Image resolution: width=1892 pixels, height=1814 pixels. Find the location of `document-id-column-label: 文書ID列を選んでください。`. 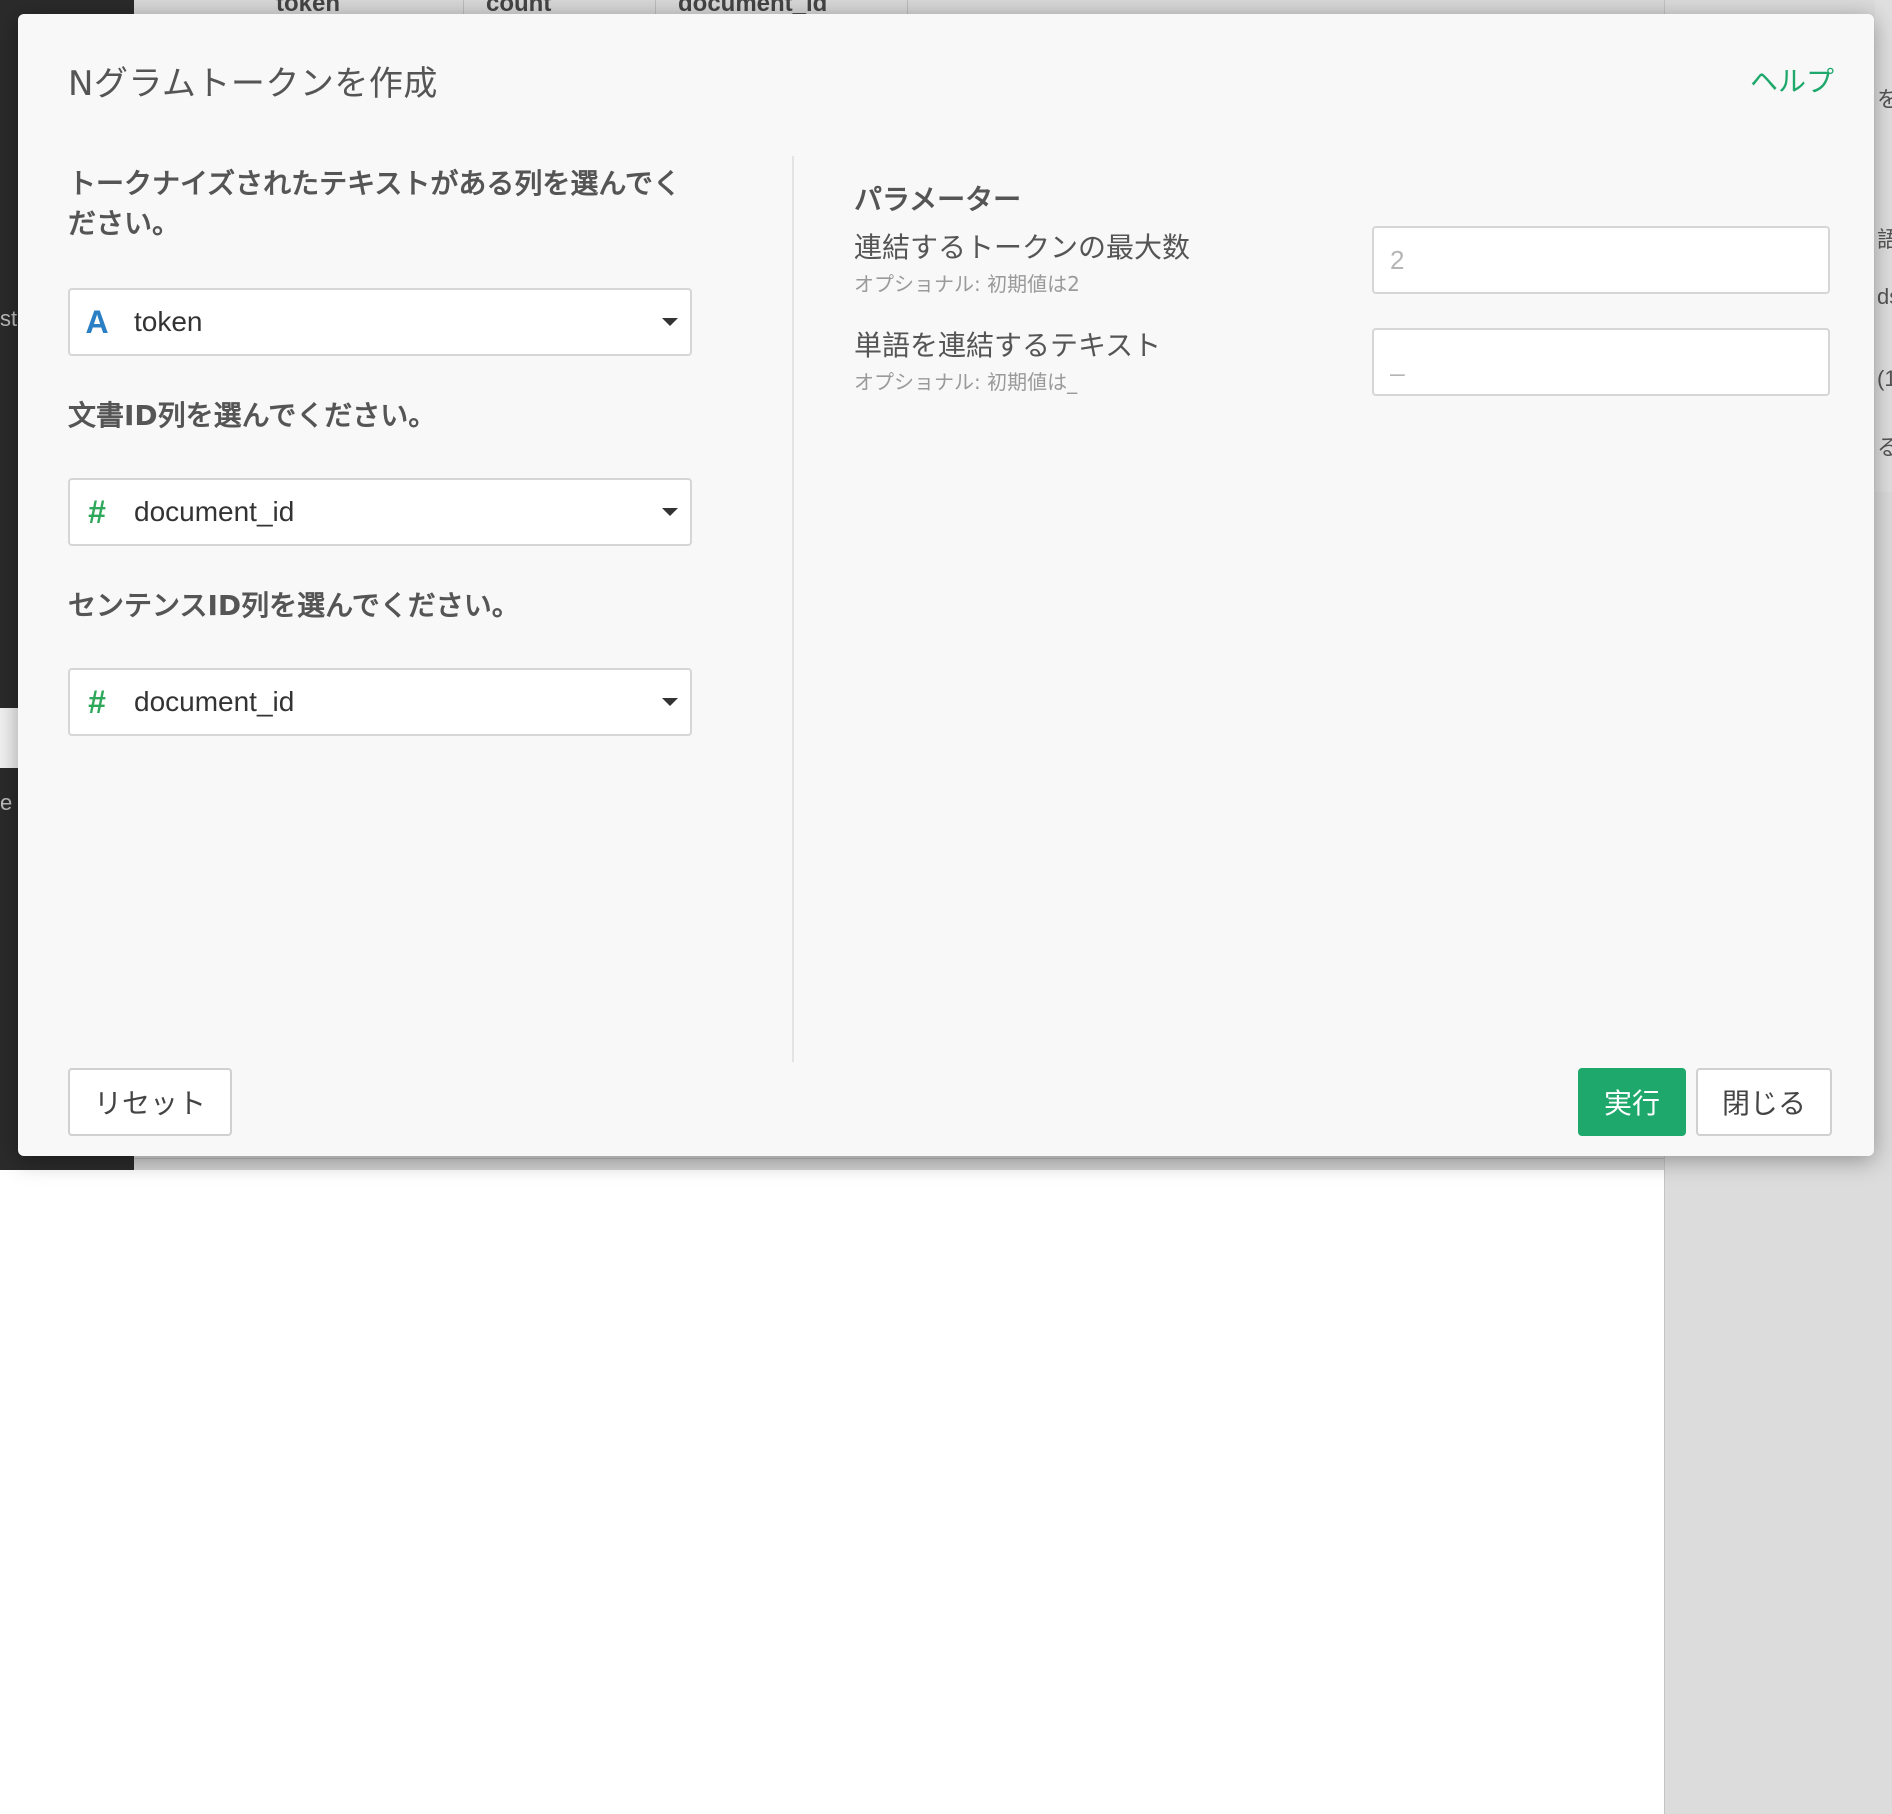

document-id-column-label: 文書ID列を選んでください。 is located at coordinates (252, 415).